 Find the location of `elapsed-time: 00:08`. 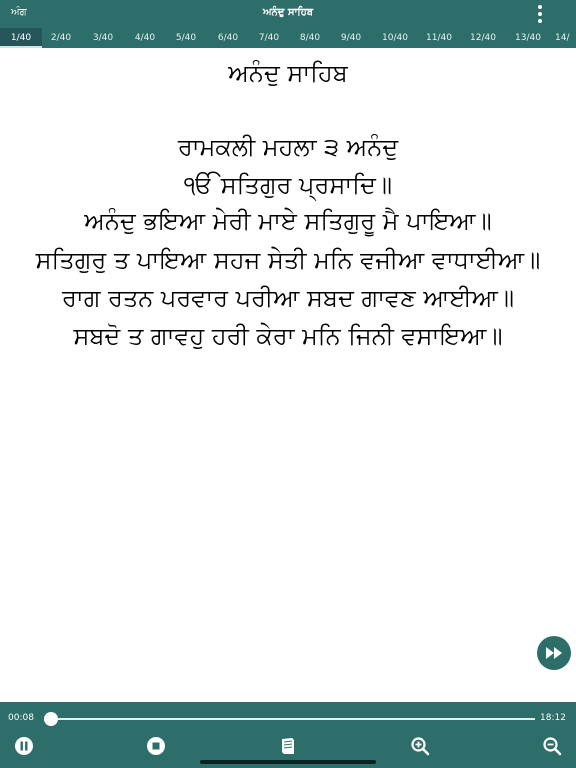

elapsed-time: 00:08 is located at coordinates (21, 718).